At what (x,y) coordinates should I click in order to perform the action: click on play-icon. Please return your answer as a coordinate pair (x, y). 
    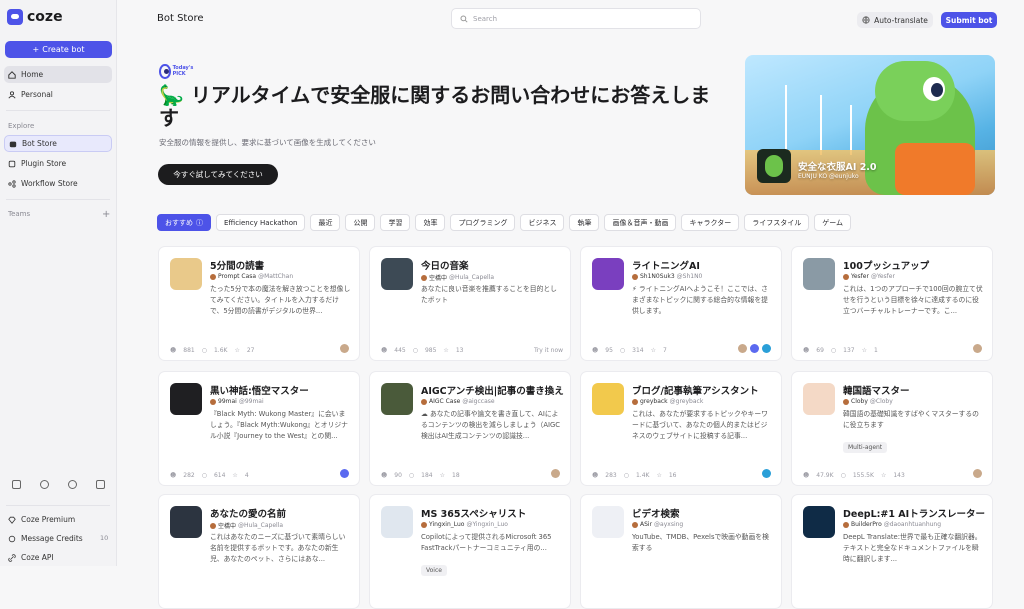
    Looking at the image, I should click on (72, 484).